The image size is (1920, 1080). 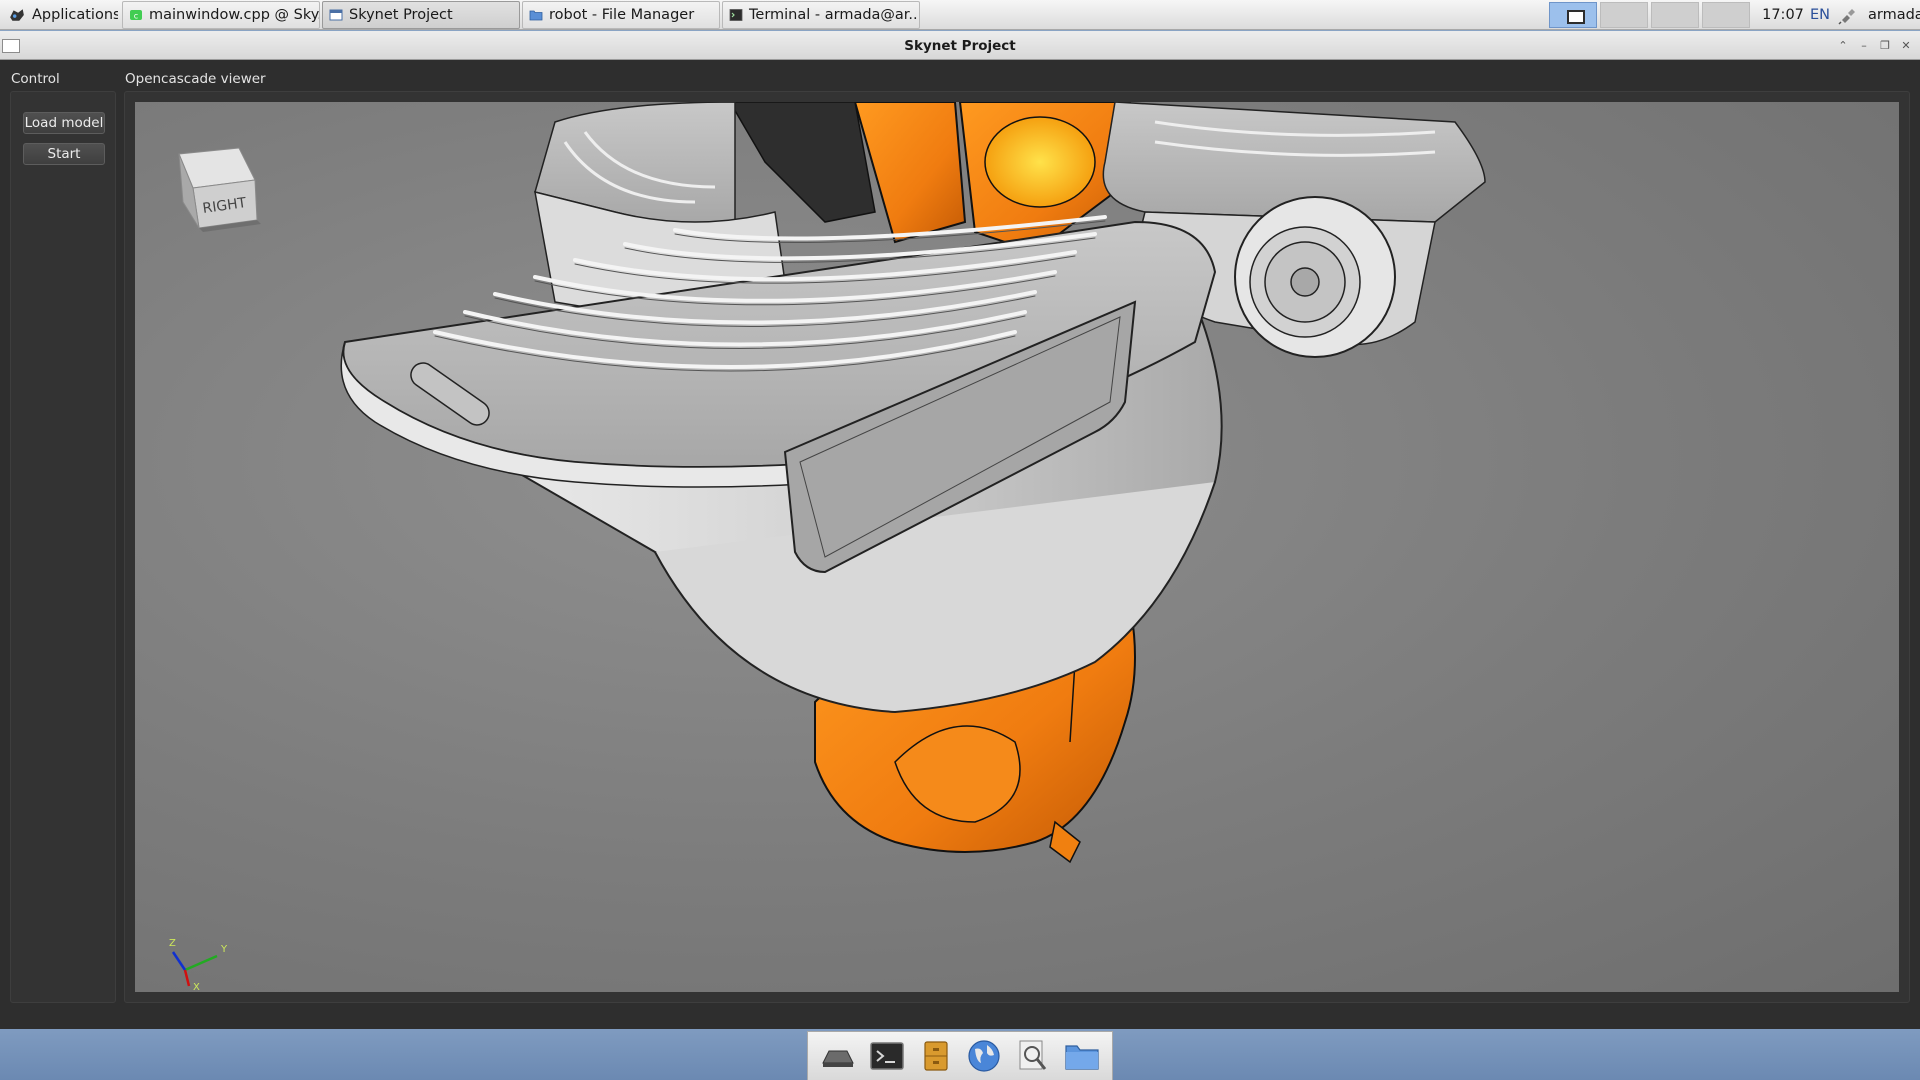 What do you see at coordinates (216, 192) in the screenshot?
I see `view-cube: RIGHT` at bounding box center [216, 192].